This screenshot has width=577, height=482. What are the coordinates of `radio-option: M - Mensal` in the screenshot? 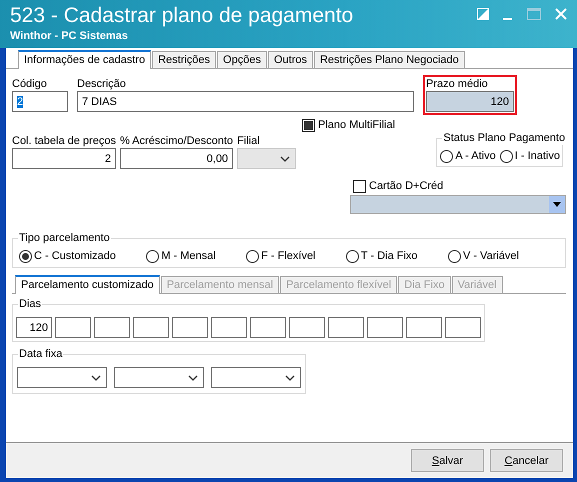 It's located at (181, 256).